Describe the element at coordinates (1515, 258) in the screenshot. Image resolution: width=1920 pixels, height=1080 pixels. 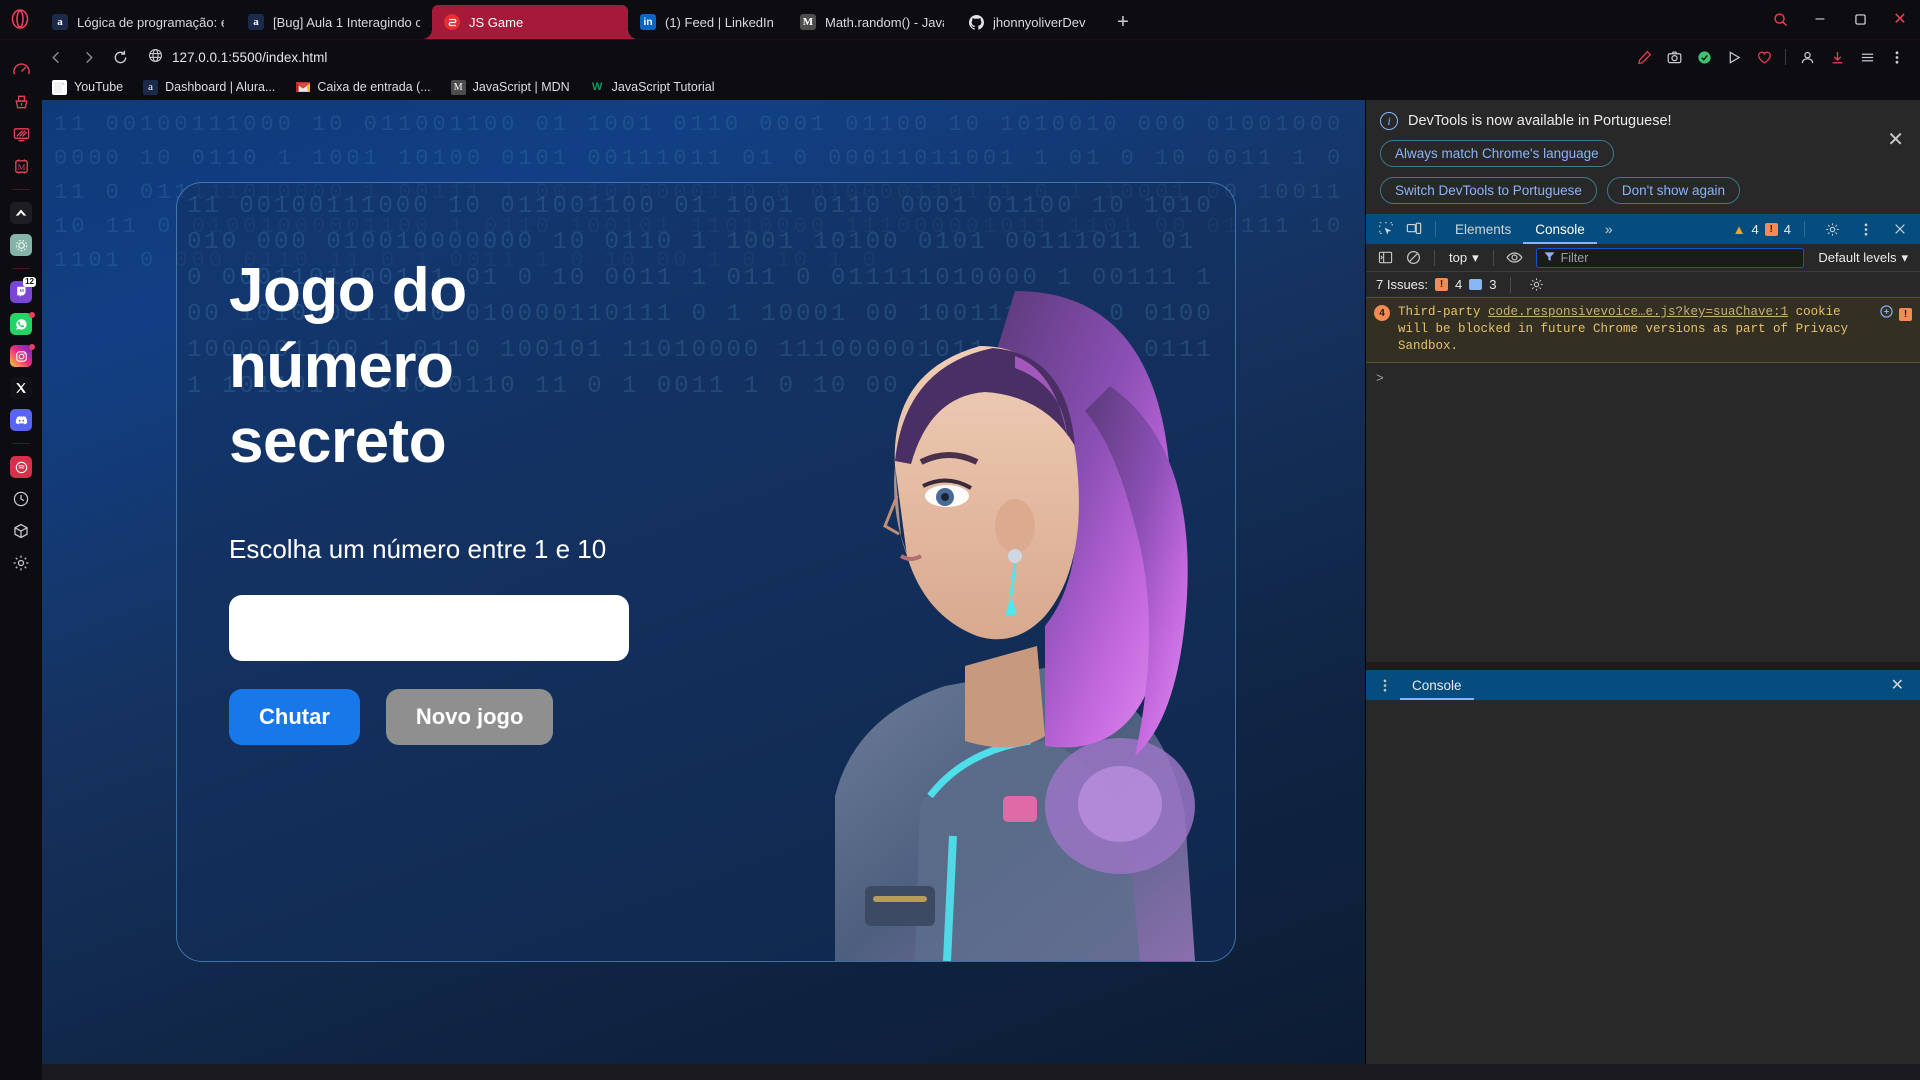
I see `live-expression-eye-icon` at that location.